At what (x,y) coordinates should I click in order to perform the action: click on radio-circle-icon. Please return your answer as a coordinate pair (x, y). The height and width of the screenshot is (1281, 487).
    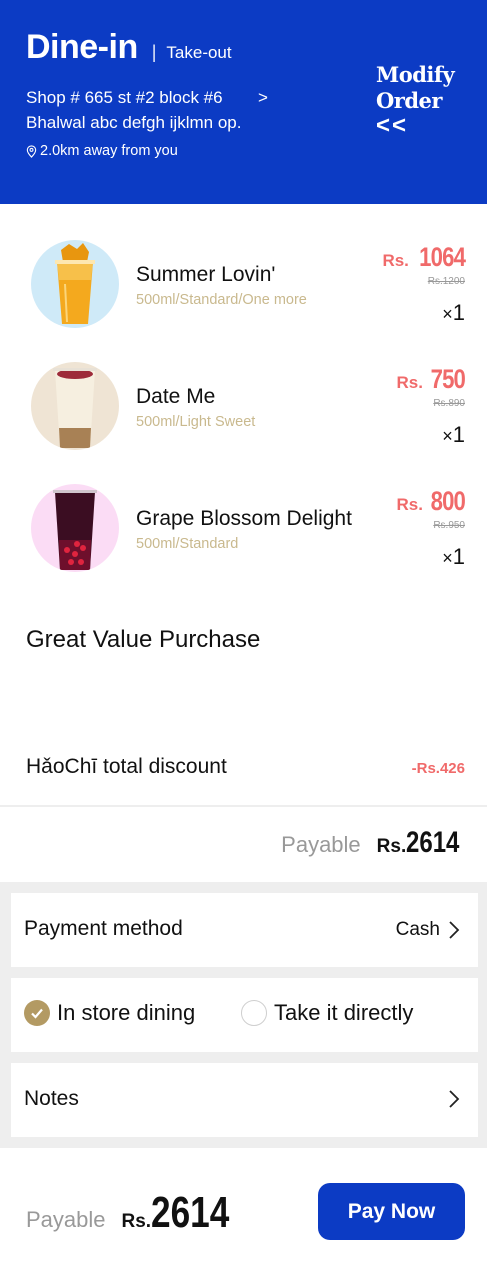
    Looking at the image, I should click on (254, 1013).